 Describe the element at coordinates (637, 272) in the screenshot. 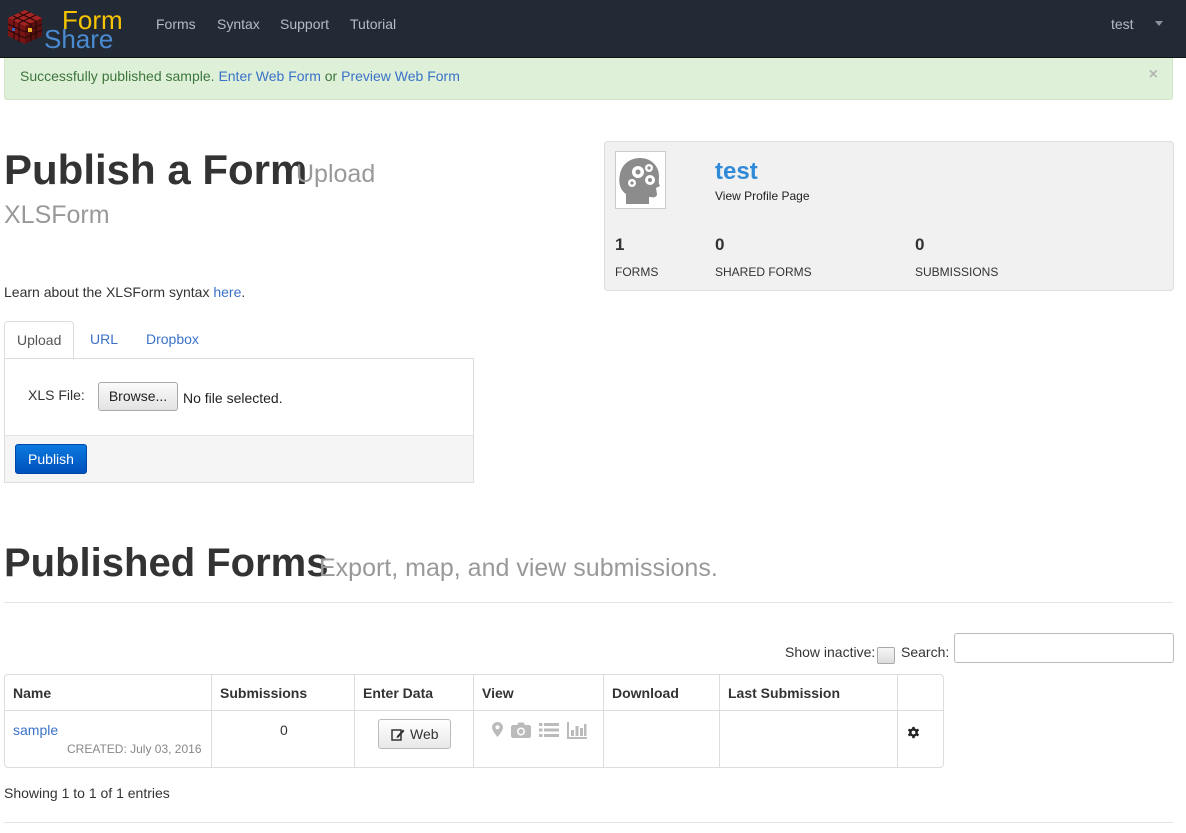

I see `stat-forms-label: FORMS` at that location.